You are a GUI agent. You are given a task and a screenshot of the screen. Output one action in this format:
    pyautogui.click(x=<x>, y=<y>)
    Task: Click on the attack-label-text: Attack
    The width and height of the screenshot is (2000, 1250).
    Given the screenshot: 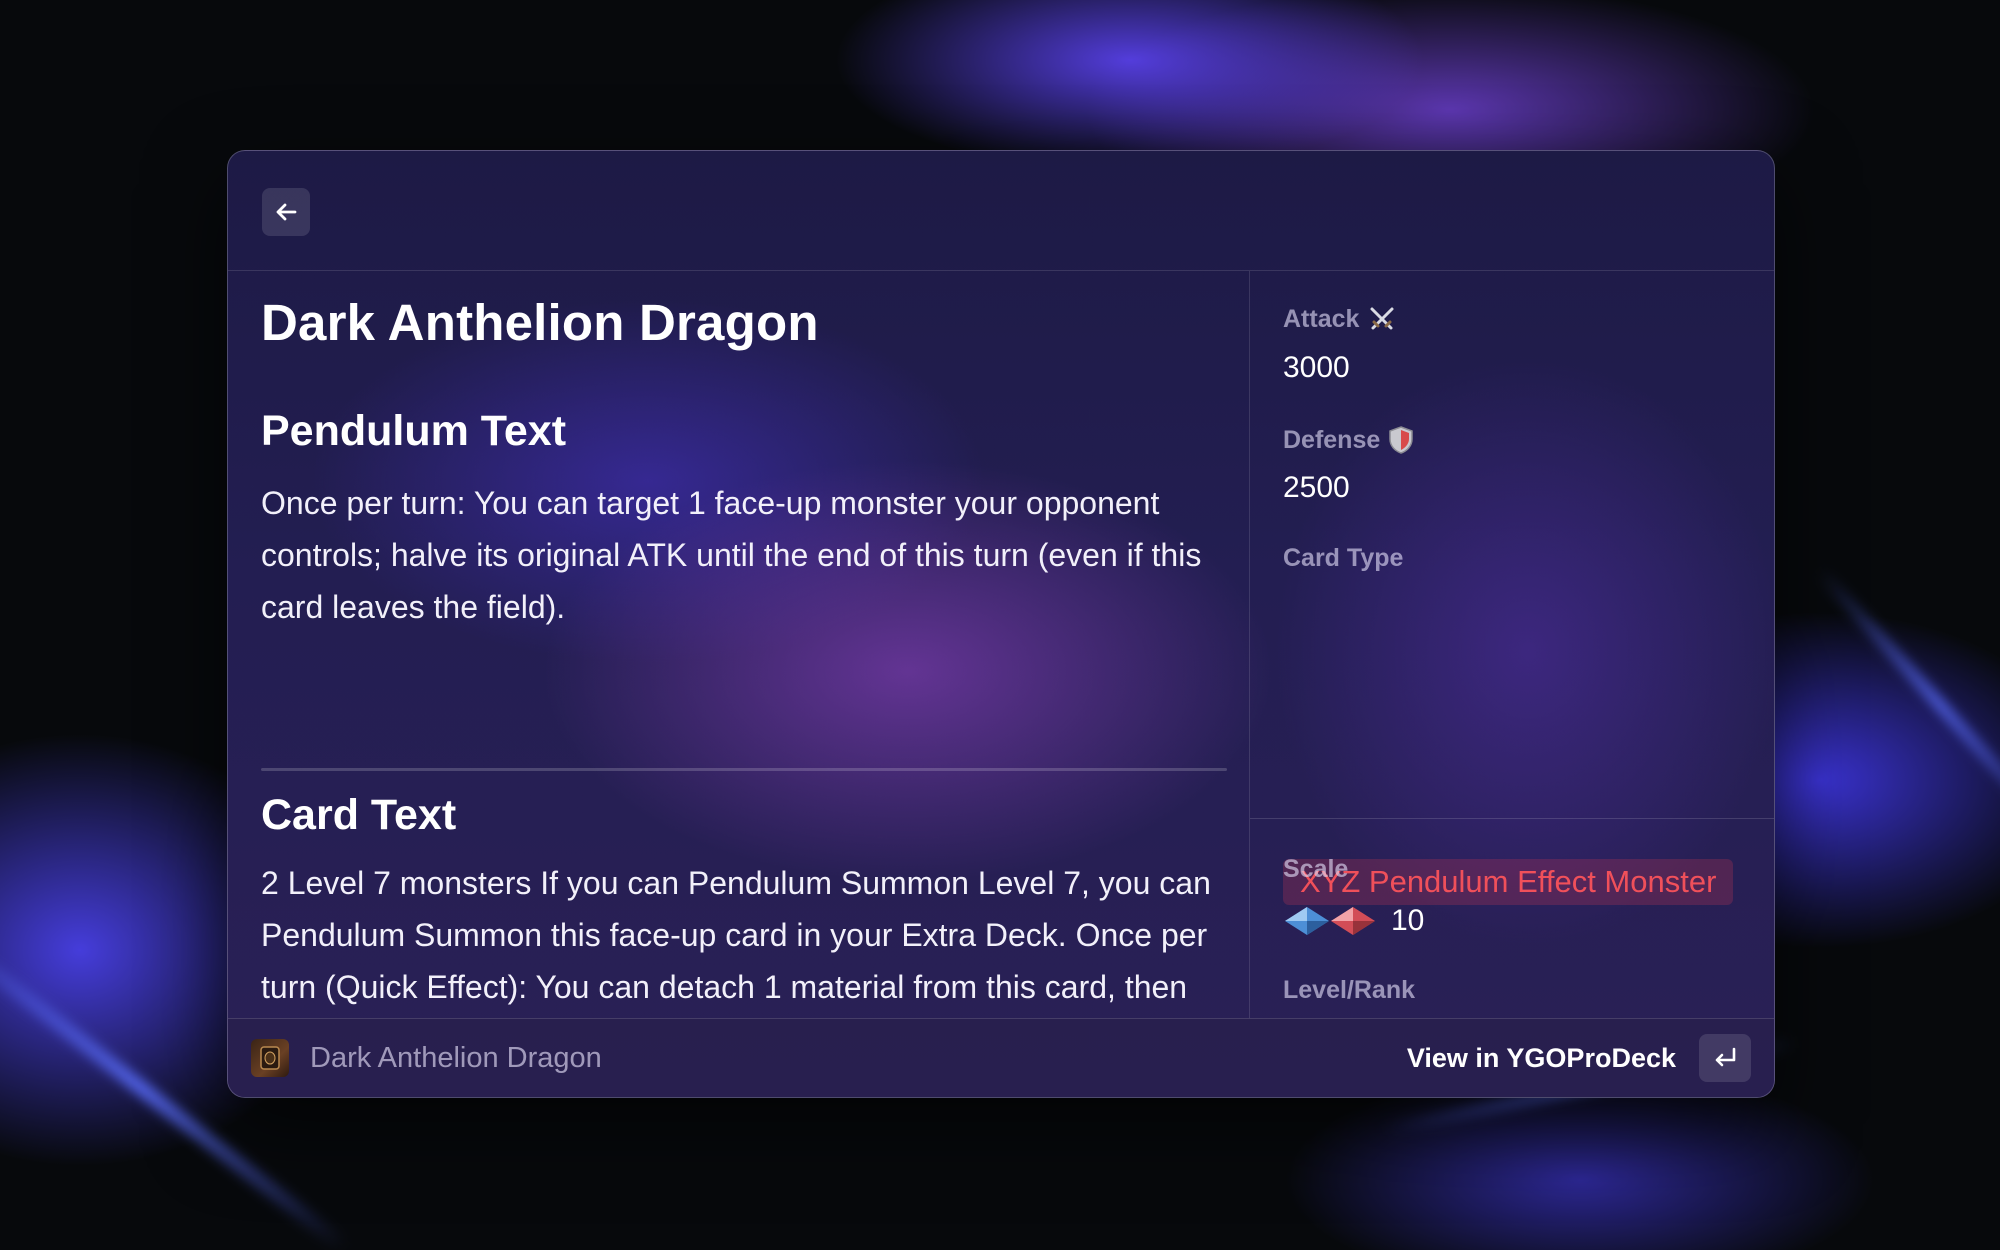 What is the action you would take?
    pyautogui.click(x=1321, y=318)
    